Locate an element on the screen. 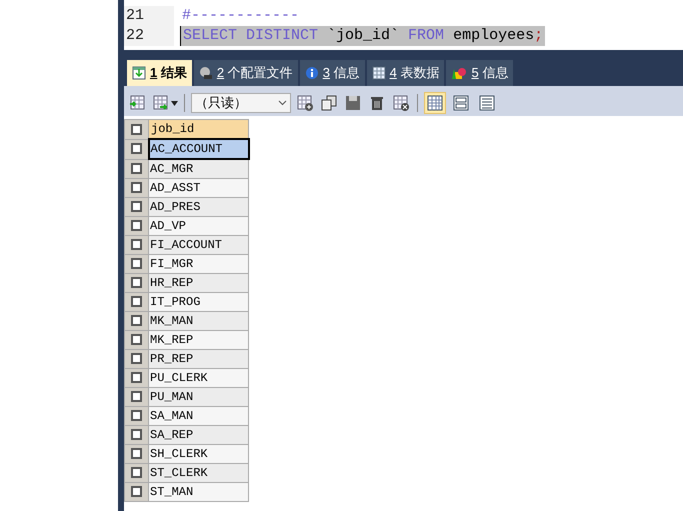 Image resolution: width=683 pixels, height=511 pixels. table-cell: PU_CLERK is located at coordinates (198, 378).